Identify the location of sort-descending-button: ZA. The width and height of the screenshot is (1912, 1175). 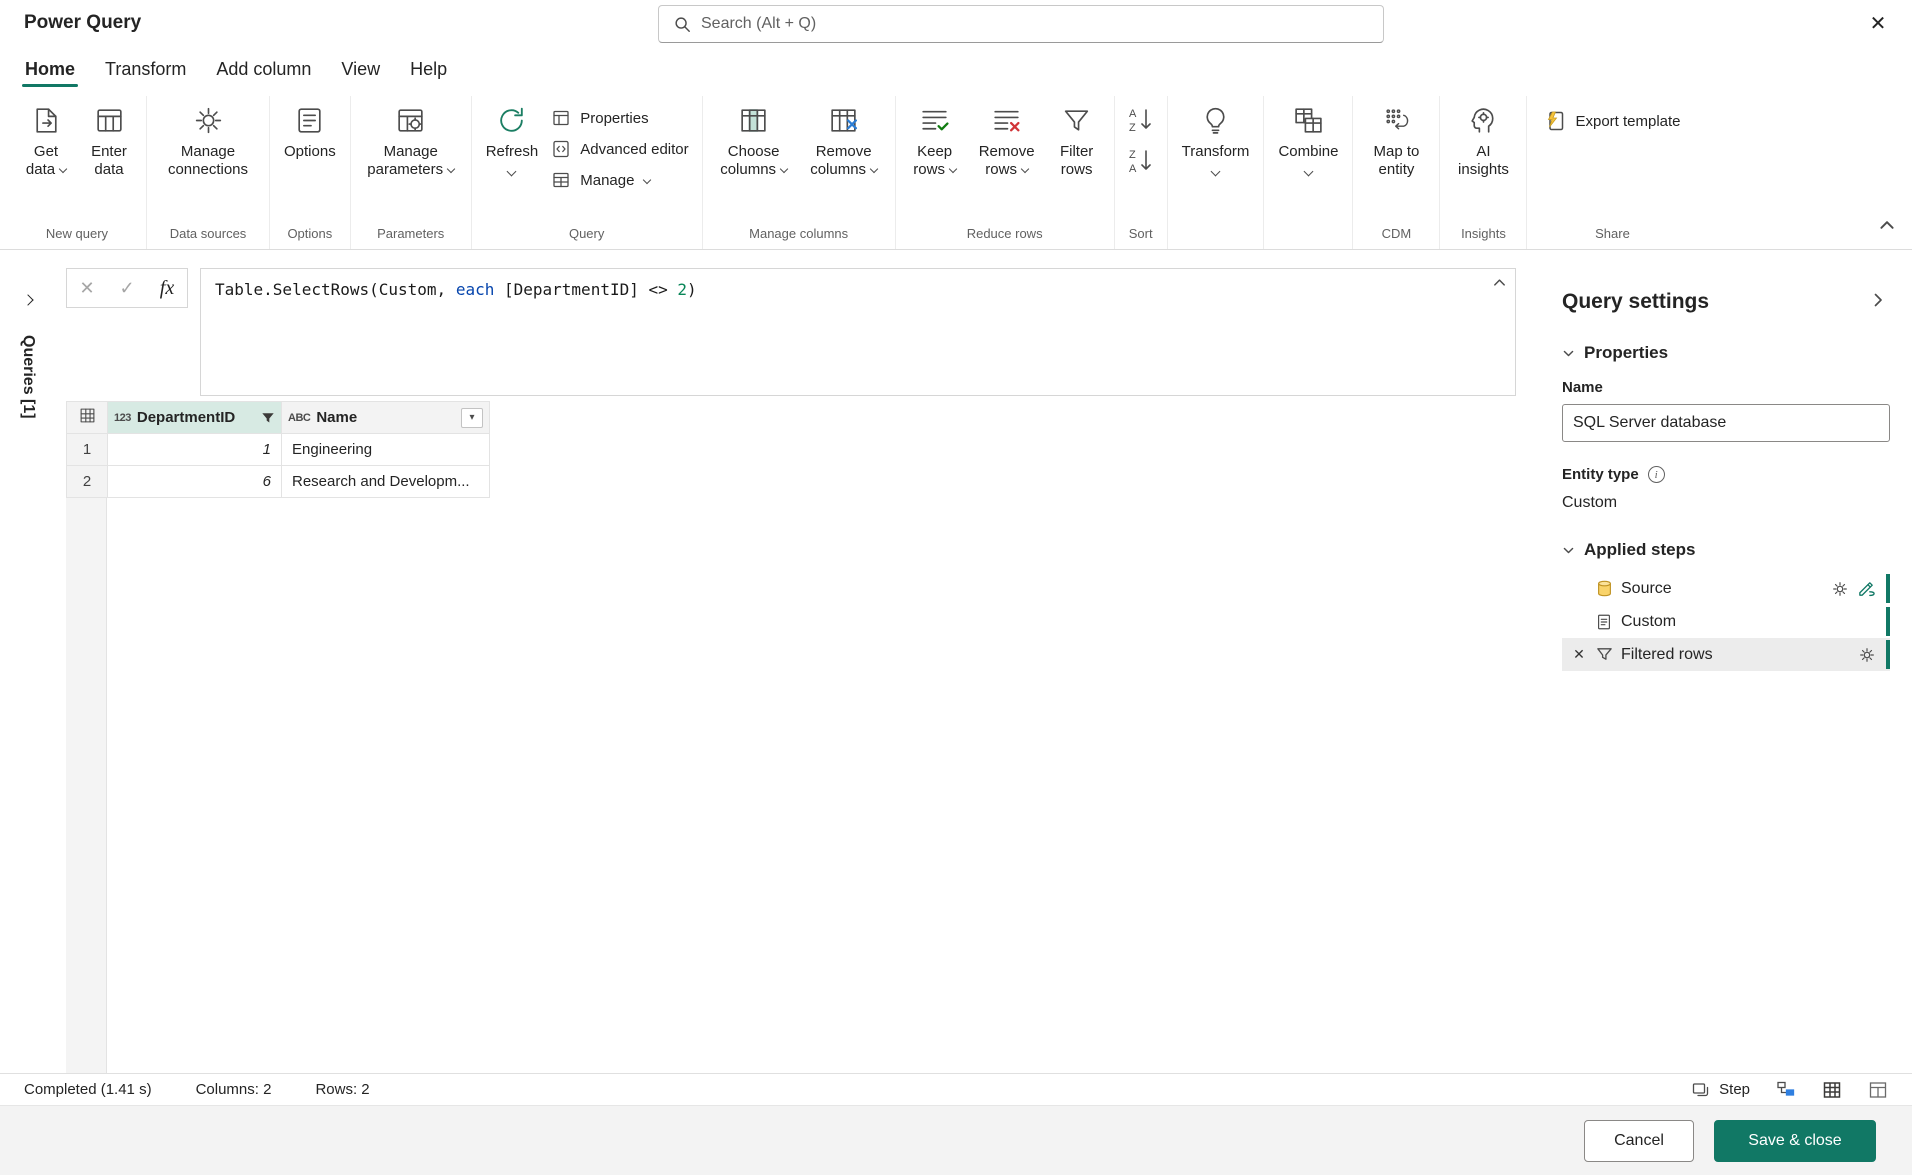
(1141, 162).